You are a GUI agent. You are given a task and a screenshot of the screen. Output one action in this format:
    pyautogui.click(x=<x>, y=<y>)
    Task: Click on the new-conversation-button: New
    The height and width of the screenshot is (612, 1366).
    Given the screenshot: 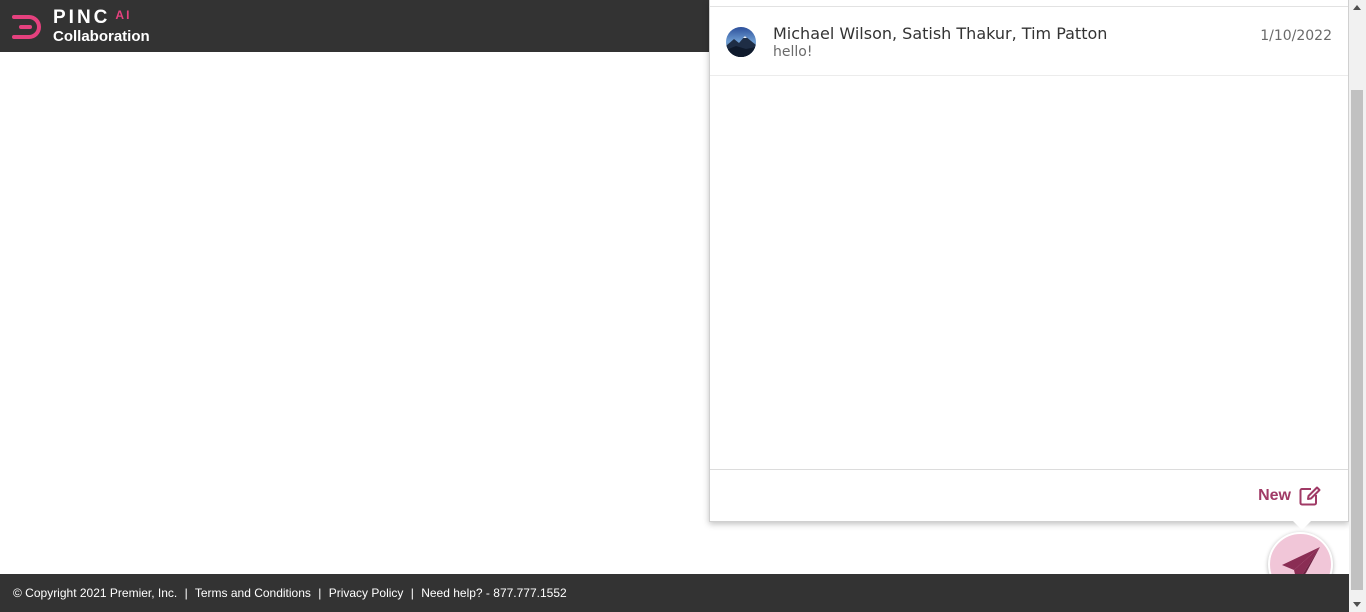 What is the action you would take?
    pyautogui.click(x=1289, y=496)
    